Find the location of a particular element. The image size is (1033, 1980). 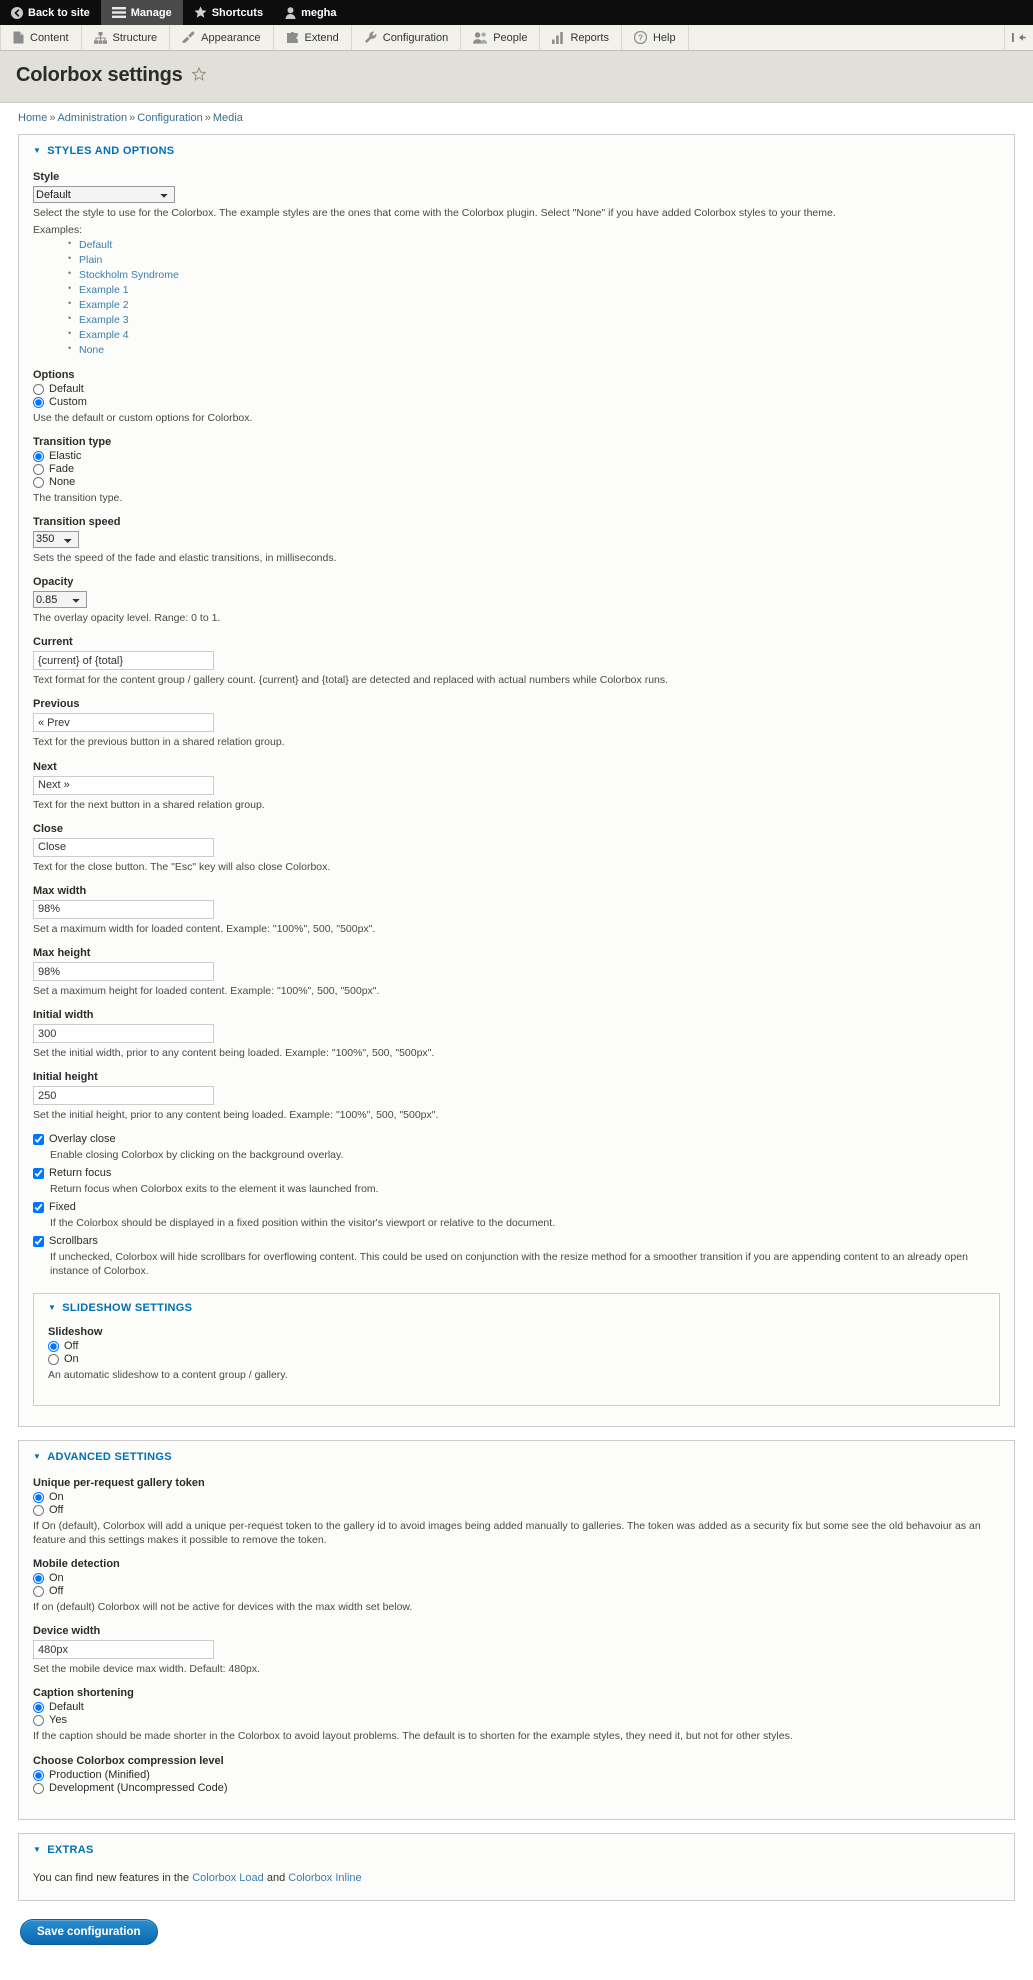

advanced-settings-summary: ▼ ADVANCED SETTINGS is located at coordinates (516, 1457).